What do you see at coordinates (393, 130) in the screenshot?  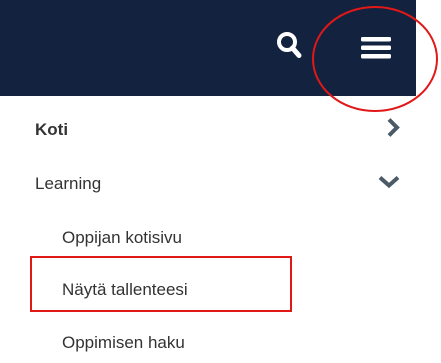 I see `chevron-right-icon` at bounding box center [393, 130].